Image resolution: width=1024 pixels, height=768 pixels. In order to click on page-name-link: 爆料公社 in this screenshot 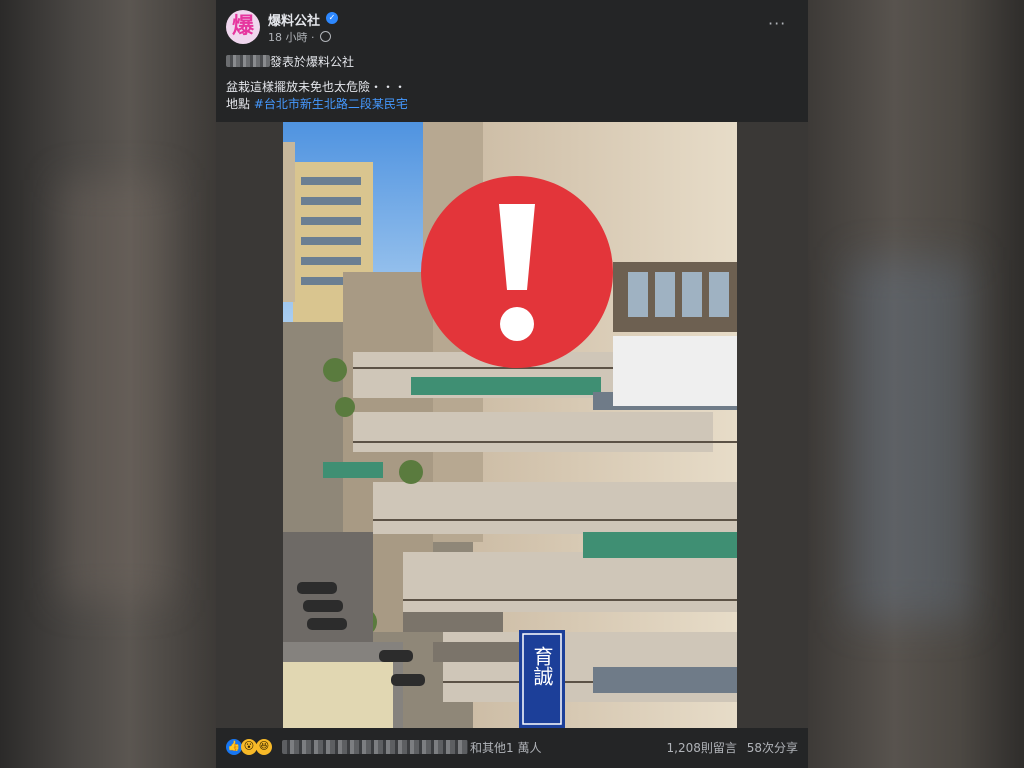, I will do `click(294, 19)`.